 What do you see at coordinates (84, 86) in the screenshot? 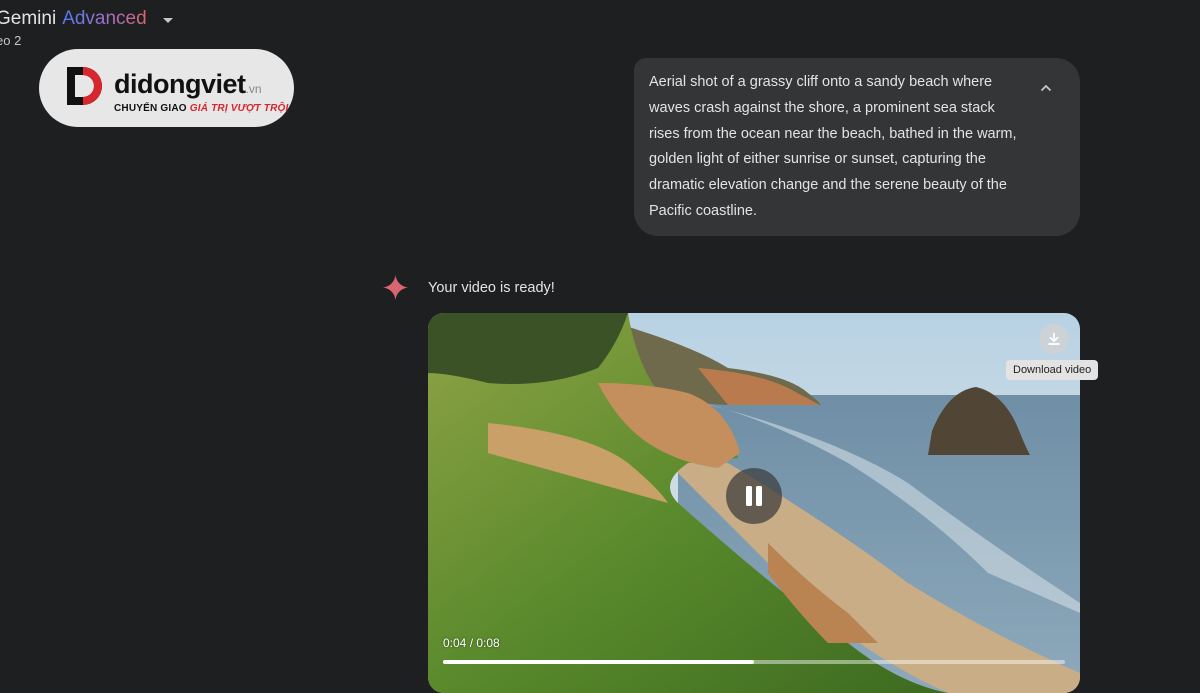
I see `didongviet-logo-icon` at bounding box center [84, 86].